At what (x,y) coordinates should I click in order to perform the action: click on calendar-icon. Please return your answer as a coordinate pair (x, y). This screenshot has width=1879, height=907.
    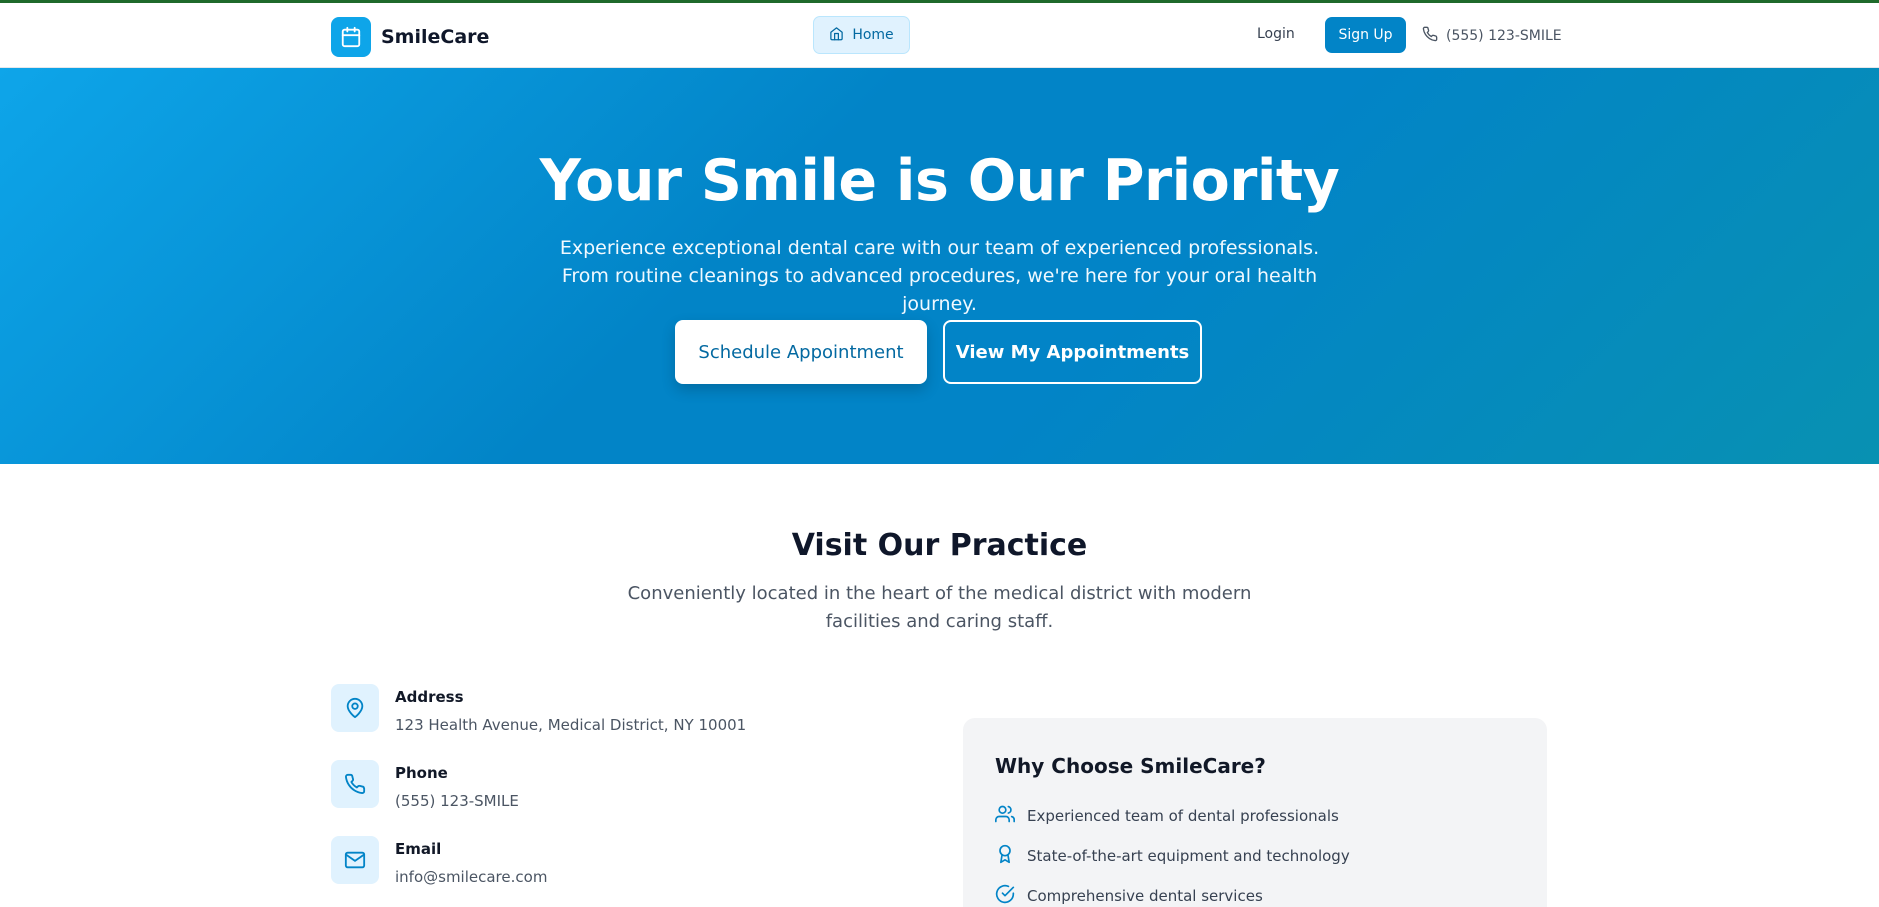
    Looking at the image, I should click on (351, 37).